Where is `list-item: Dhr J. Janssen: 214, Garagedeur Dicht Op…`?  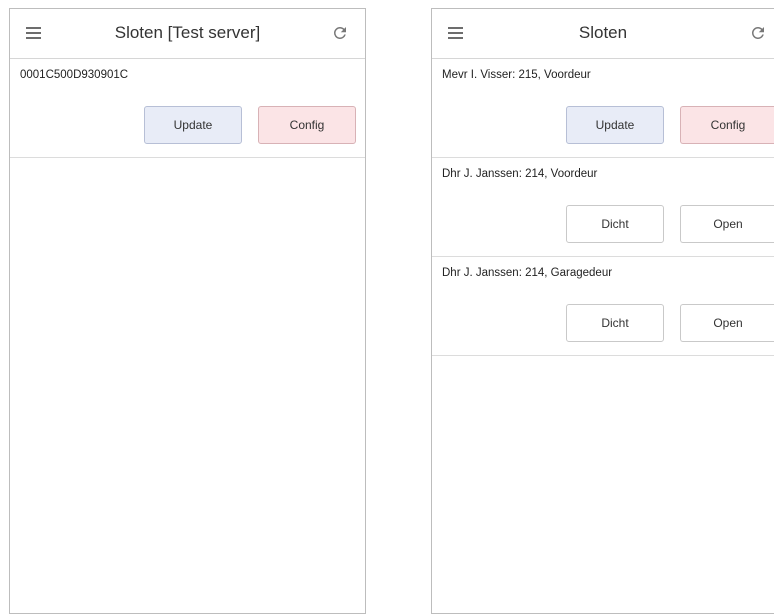
list-item: Dhr J. Janssen: 214, Garagedeur Dicht Op… is located at coordinates (603, 306).